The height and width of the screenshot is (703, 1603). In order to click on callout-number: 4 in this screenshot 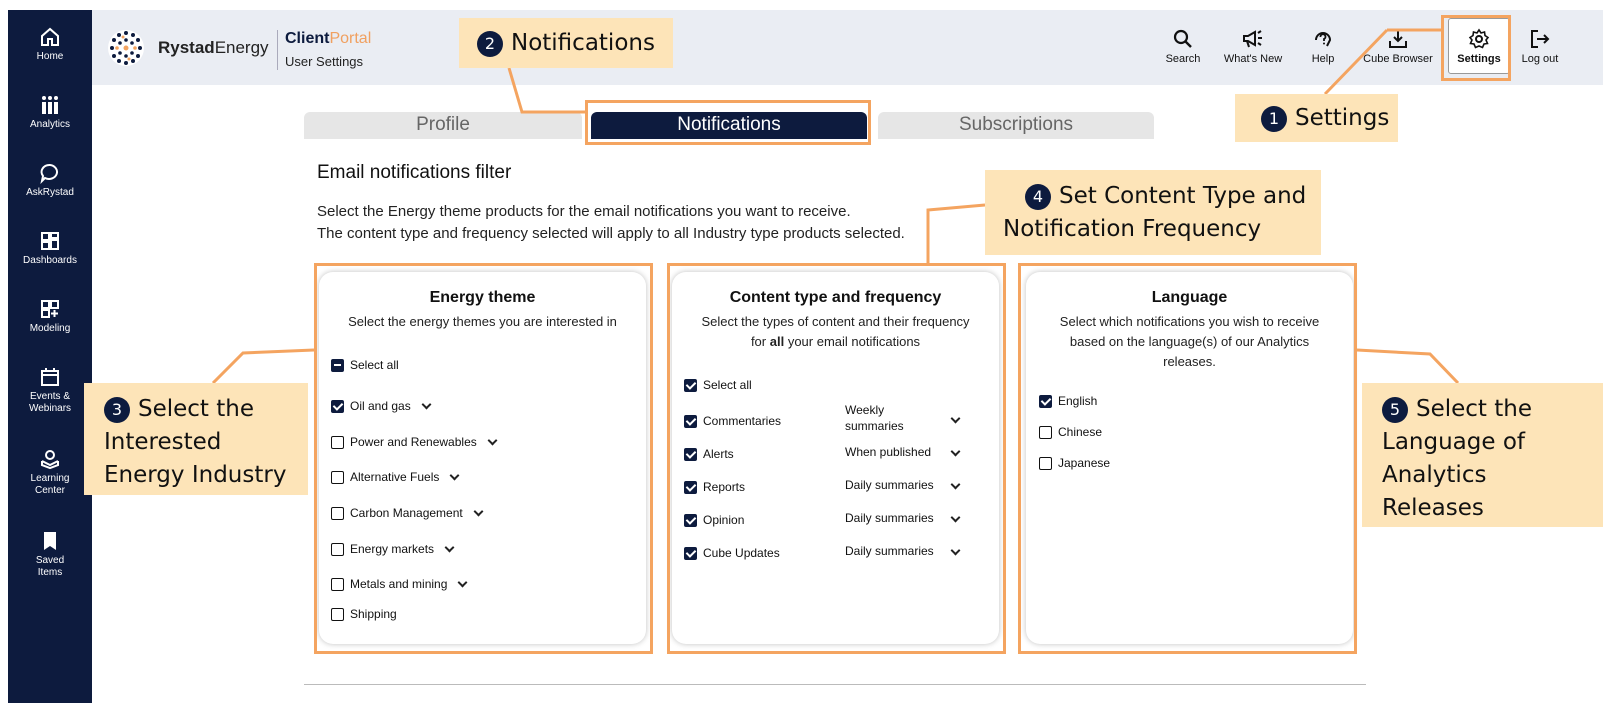, I will do `click(1038, 197)`.